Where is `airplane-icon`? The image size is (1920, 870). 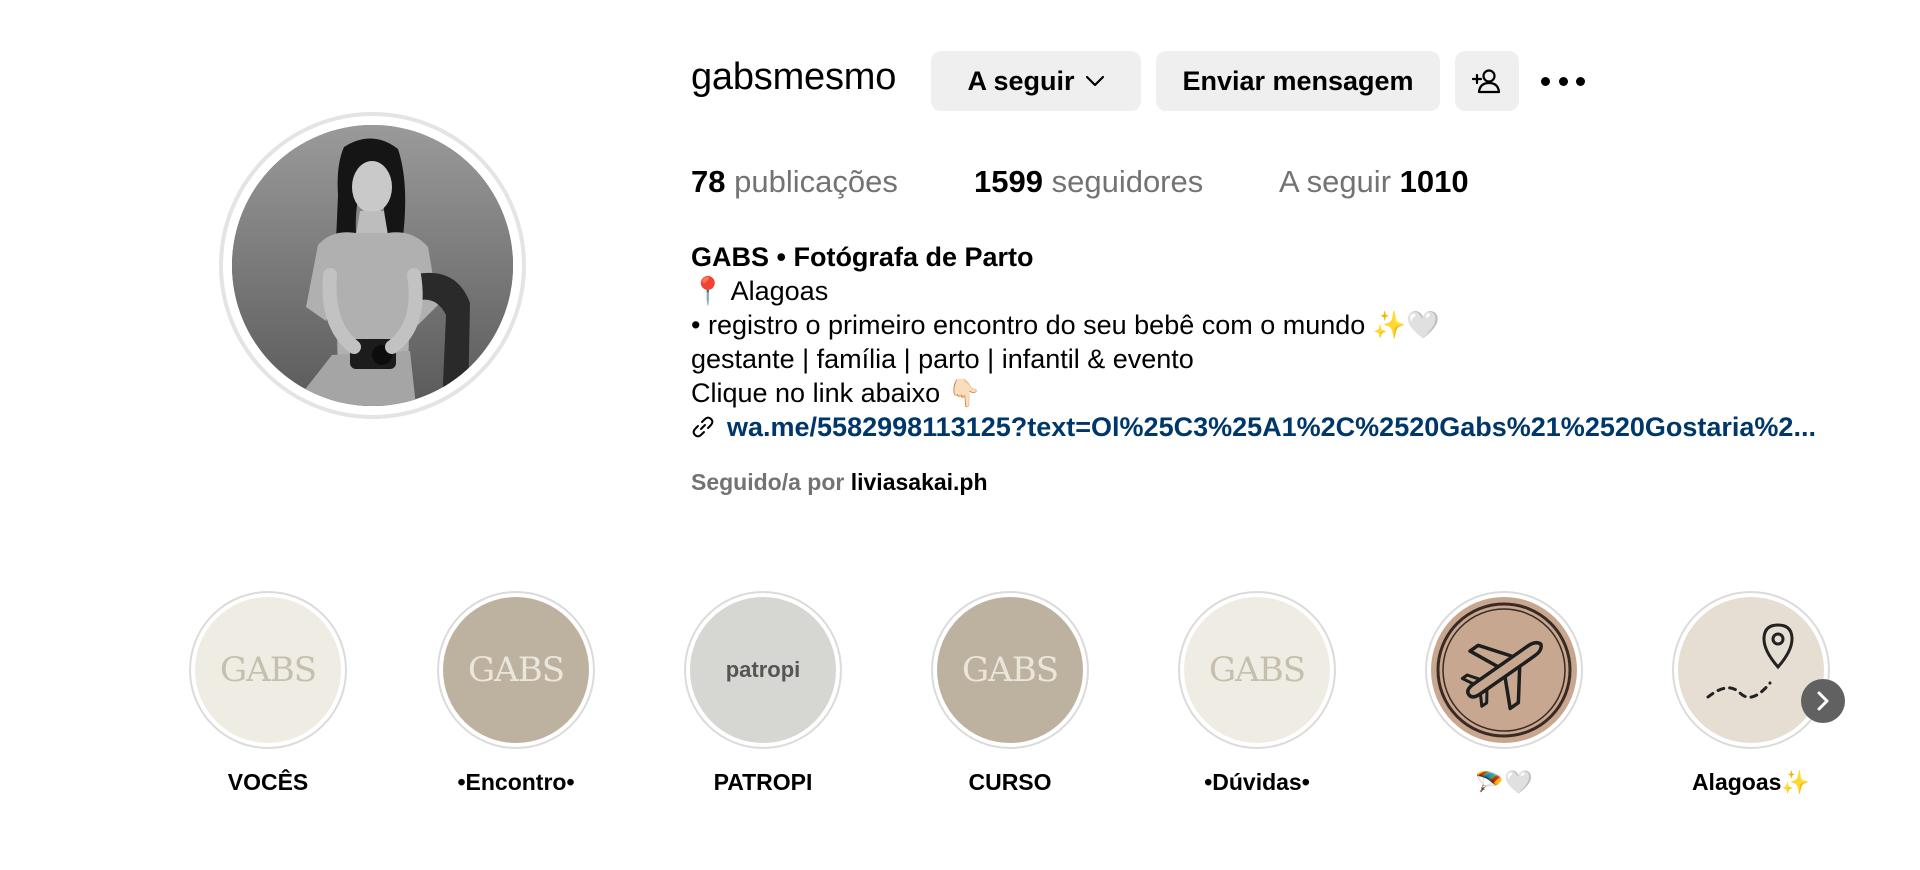 airplane-icon is located at coordinates (1504, 670).